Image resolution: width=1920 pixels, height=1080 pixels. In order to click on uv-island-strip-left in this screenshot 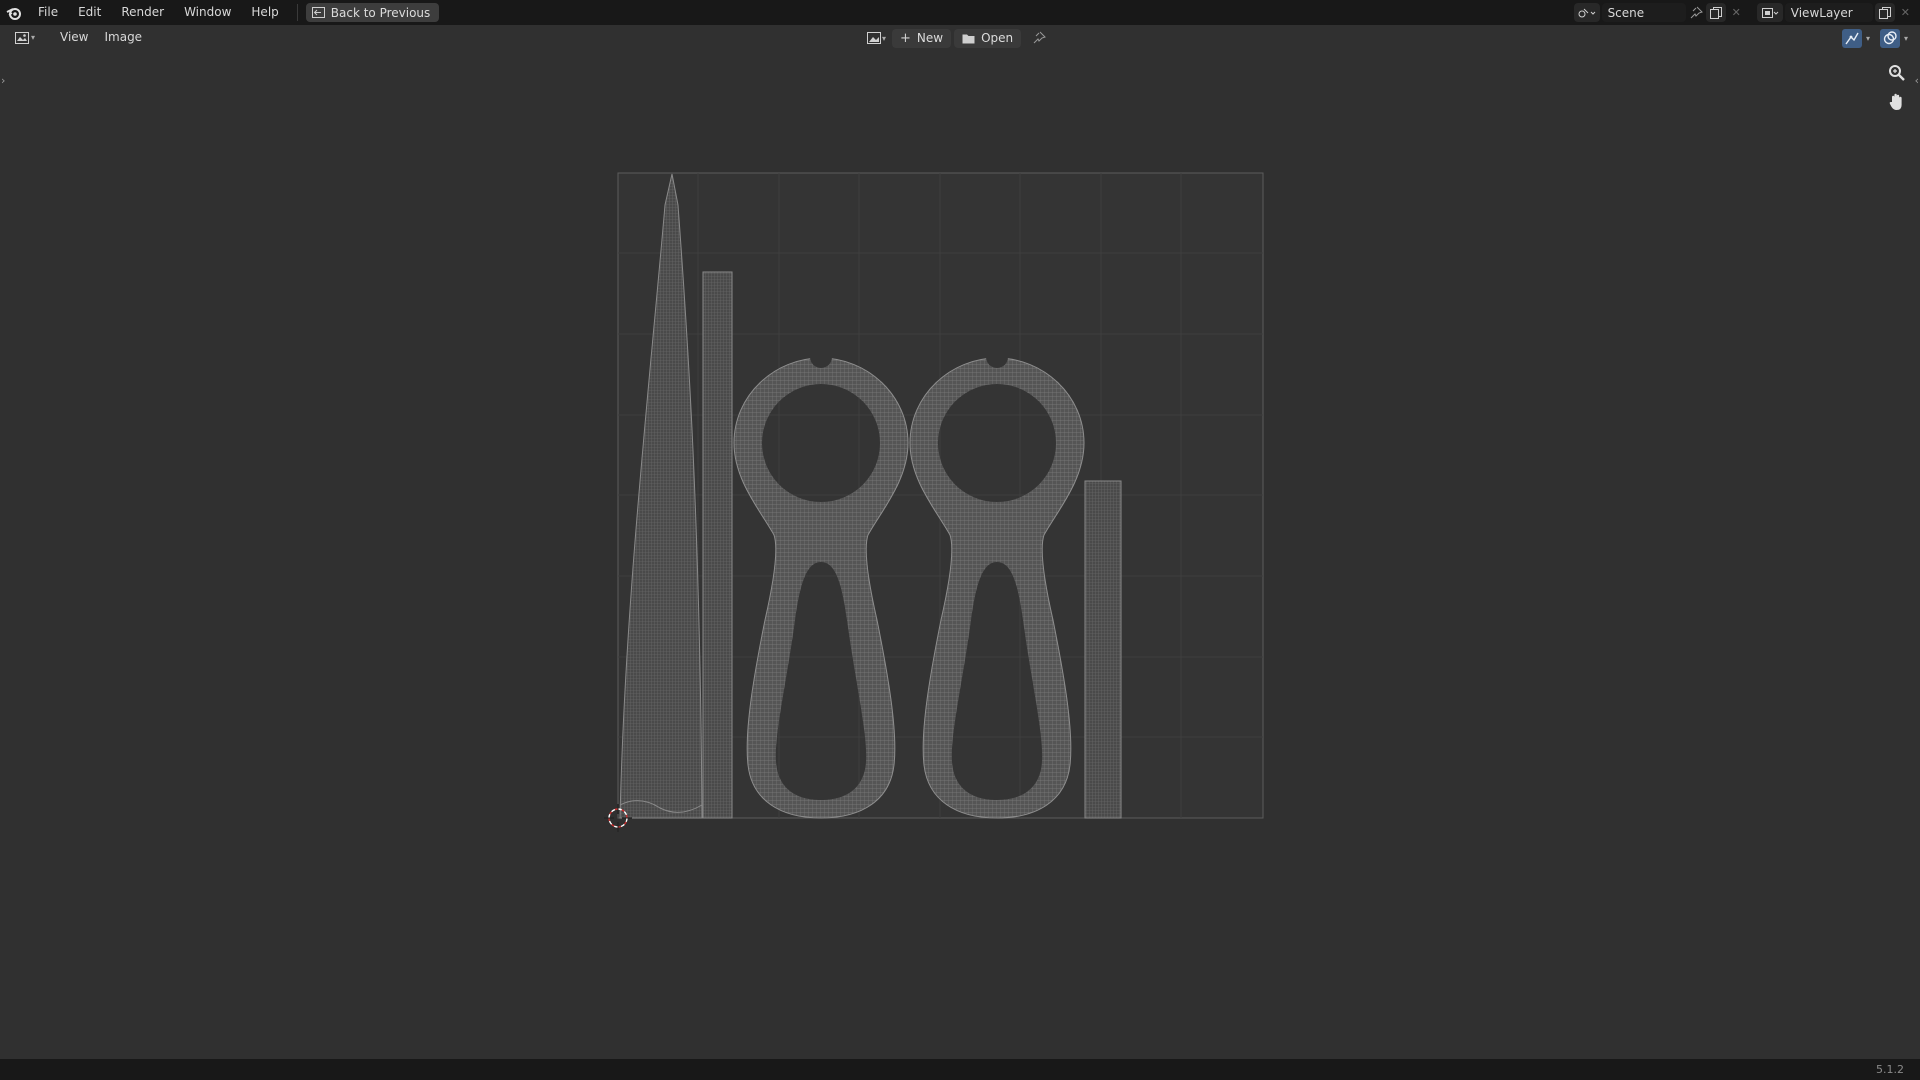, I will do `click(717, 545)`.